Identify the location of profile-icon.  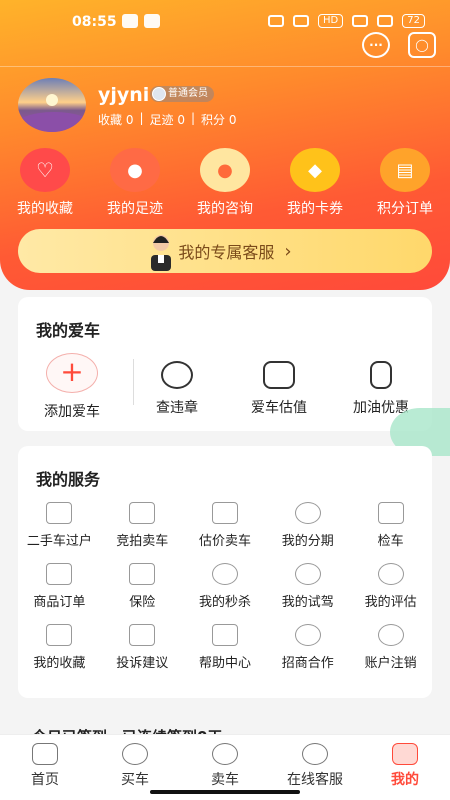
(405, 754).